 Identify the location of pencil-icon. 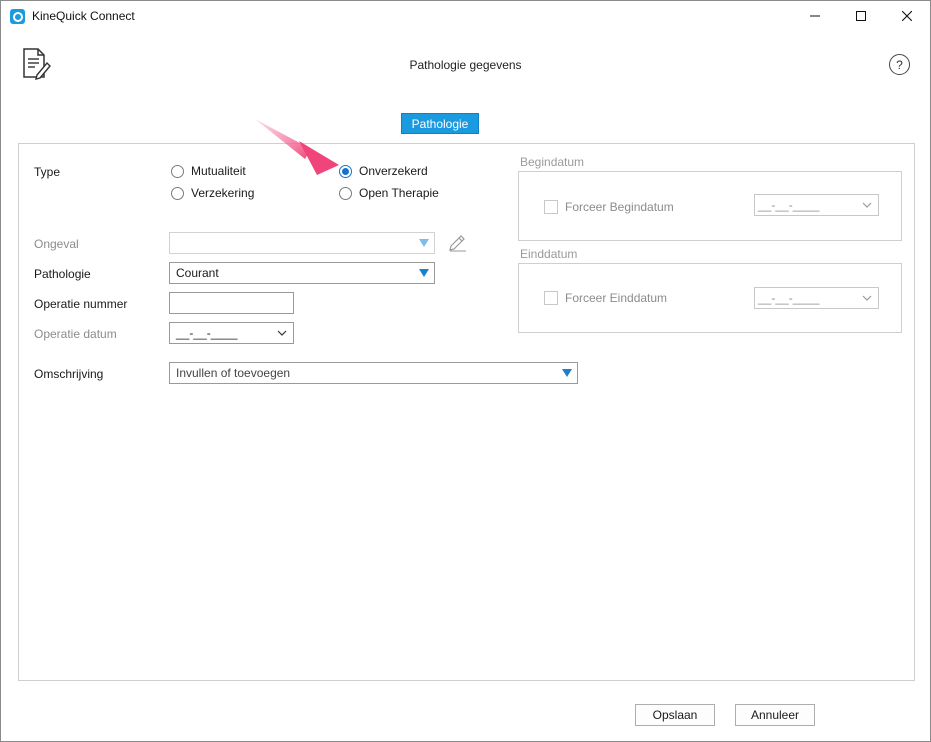
(457, 243).